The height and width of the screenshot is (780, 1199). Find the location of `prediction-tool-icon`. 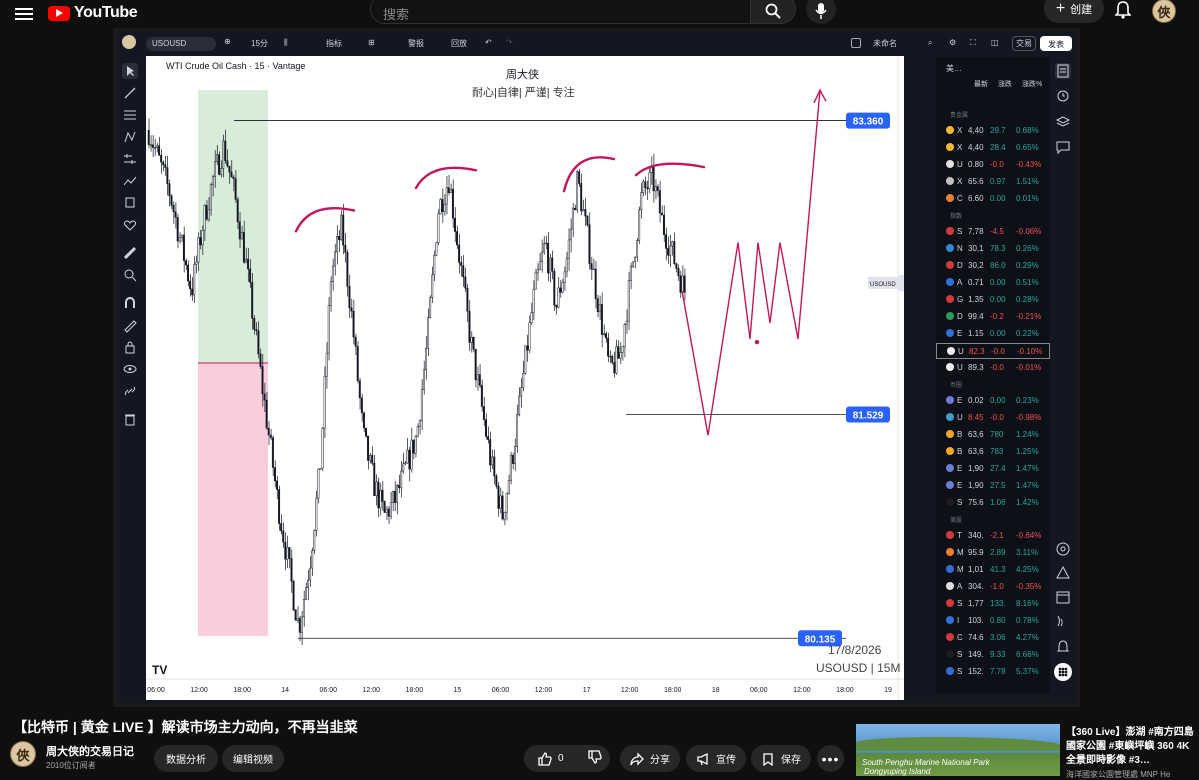

prediction-tool-icon is located at coordinates (130, 159).